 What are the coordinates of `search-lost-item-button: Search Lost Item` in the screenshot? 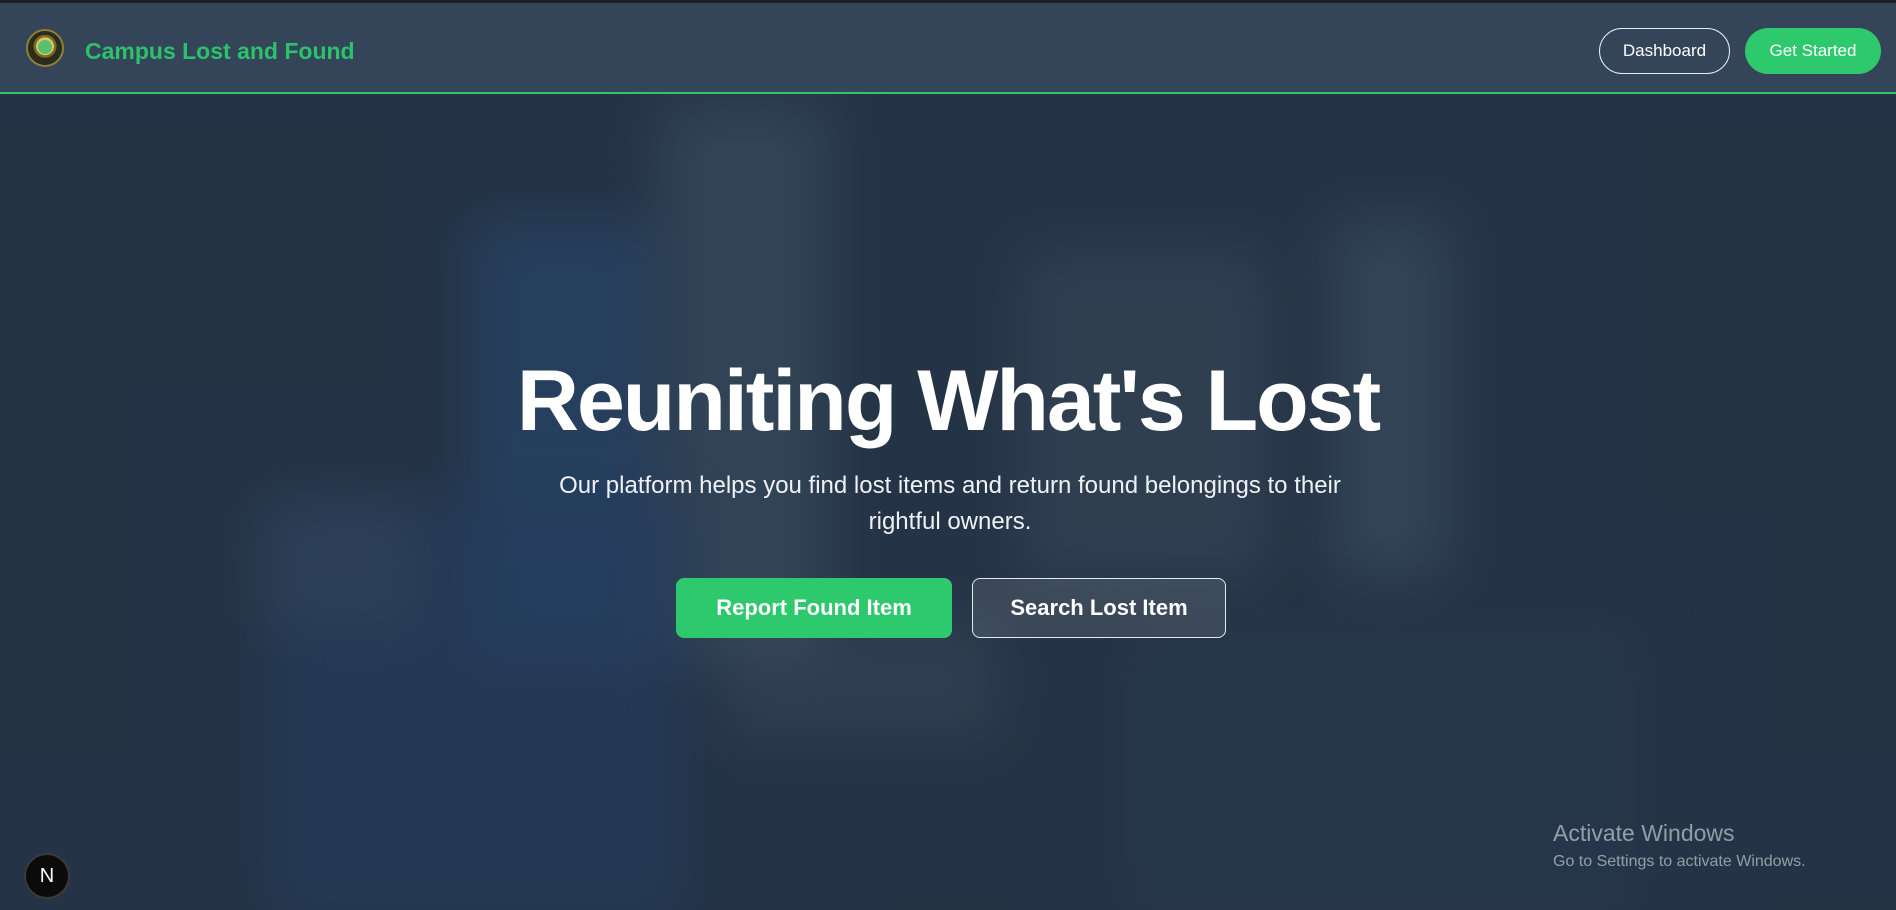 It's located at (1099, 608).